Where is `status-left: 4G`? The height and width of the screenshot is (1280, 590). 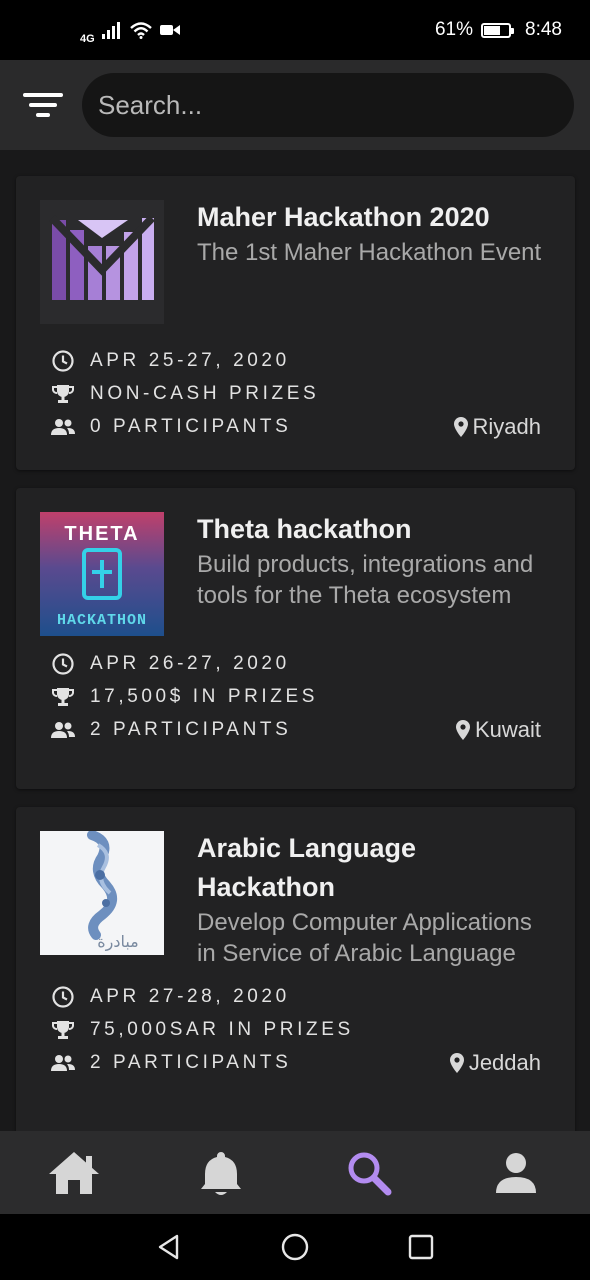 status-left: 4G is located at coordinates (130, 30).